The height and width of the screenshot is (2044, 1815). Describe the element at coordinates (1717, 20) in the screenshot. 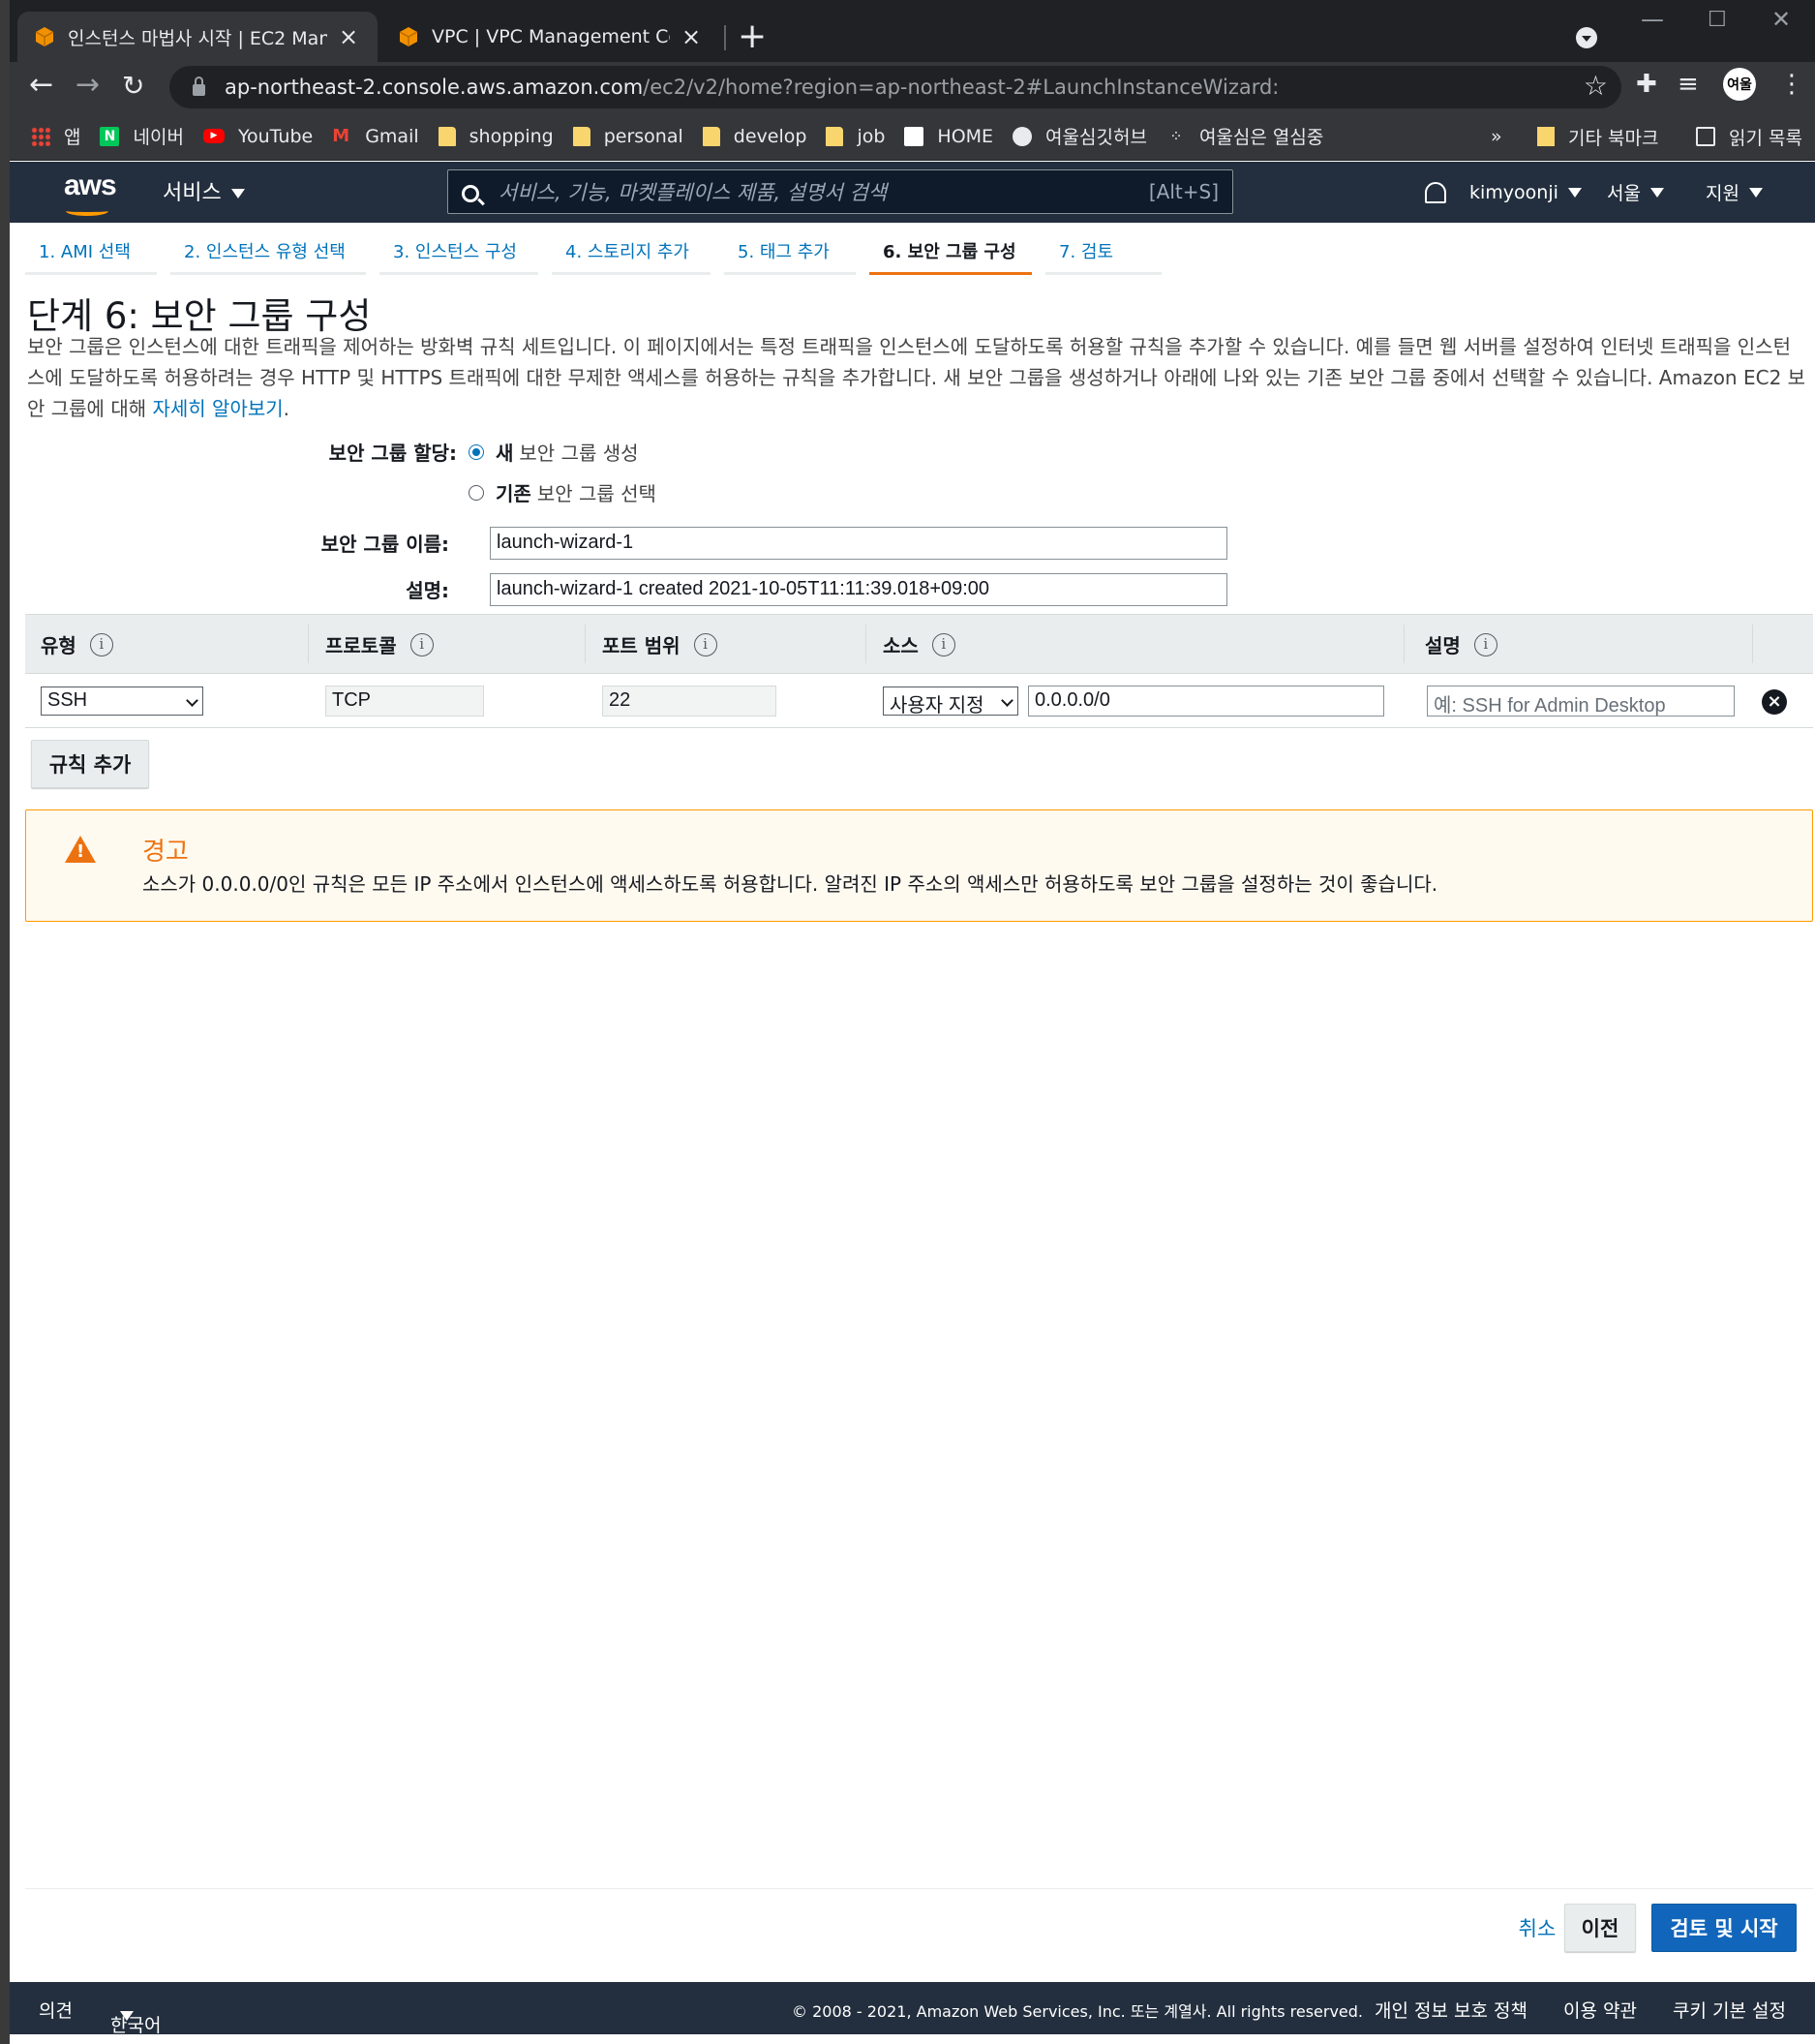

I see `maximize-icon: ☐` at that location.